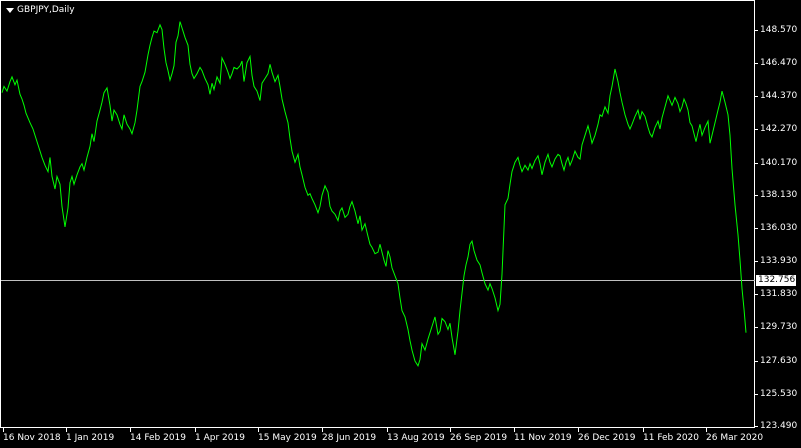 This screenshot has width=801, height=448. I want to click on x-tick-label: 11 Nov 2019, so click(543, 438).